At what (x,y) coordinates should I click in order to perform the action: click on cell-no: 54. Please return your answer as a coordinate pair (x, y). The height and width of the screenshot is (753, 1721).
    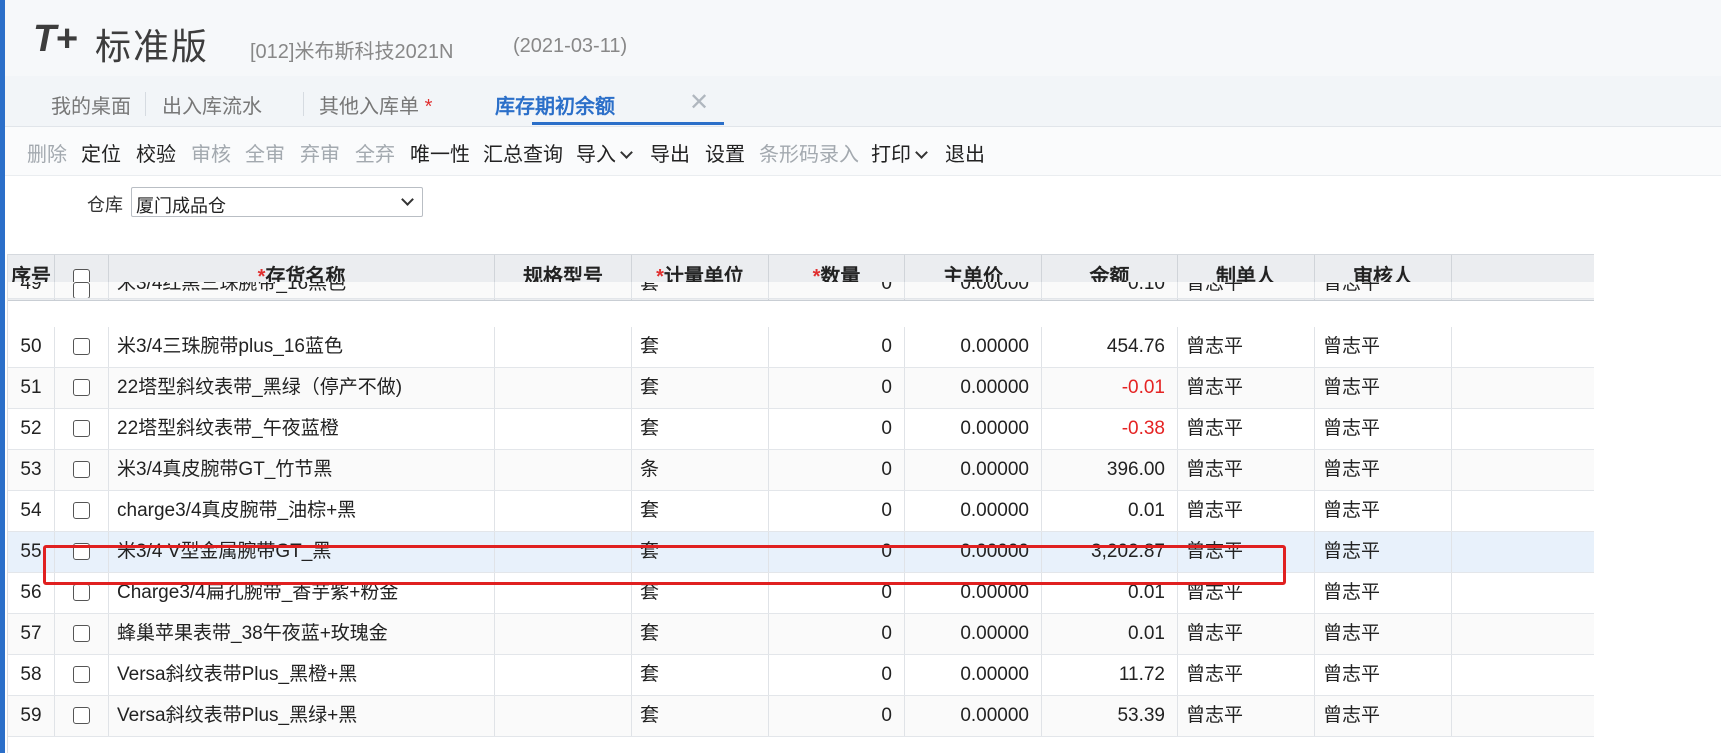
    Looking at the image, I should click on (31, 511).